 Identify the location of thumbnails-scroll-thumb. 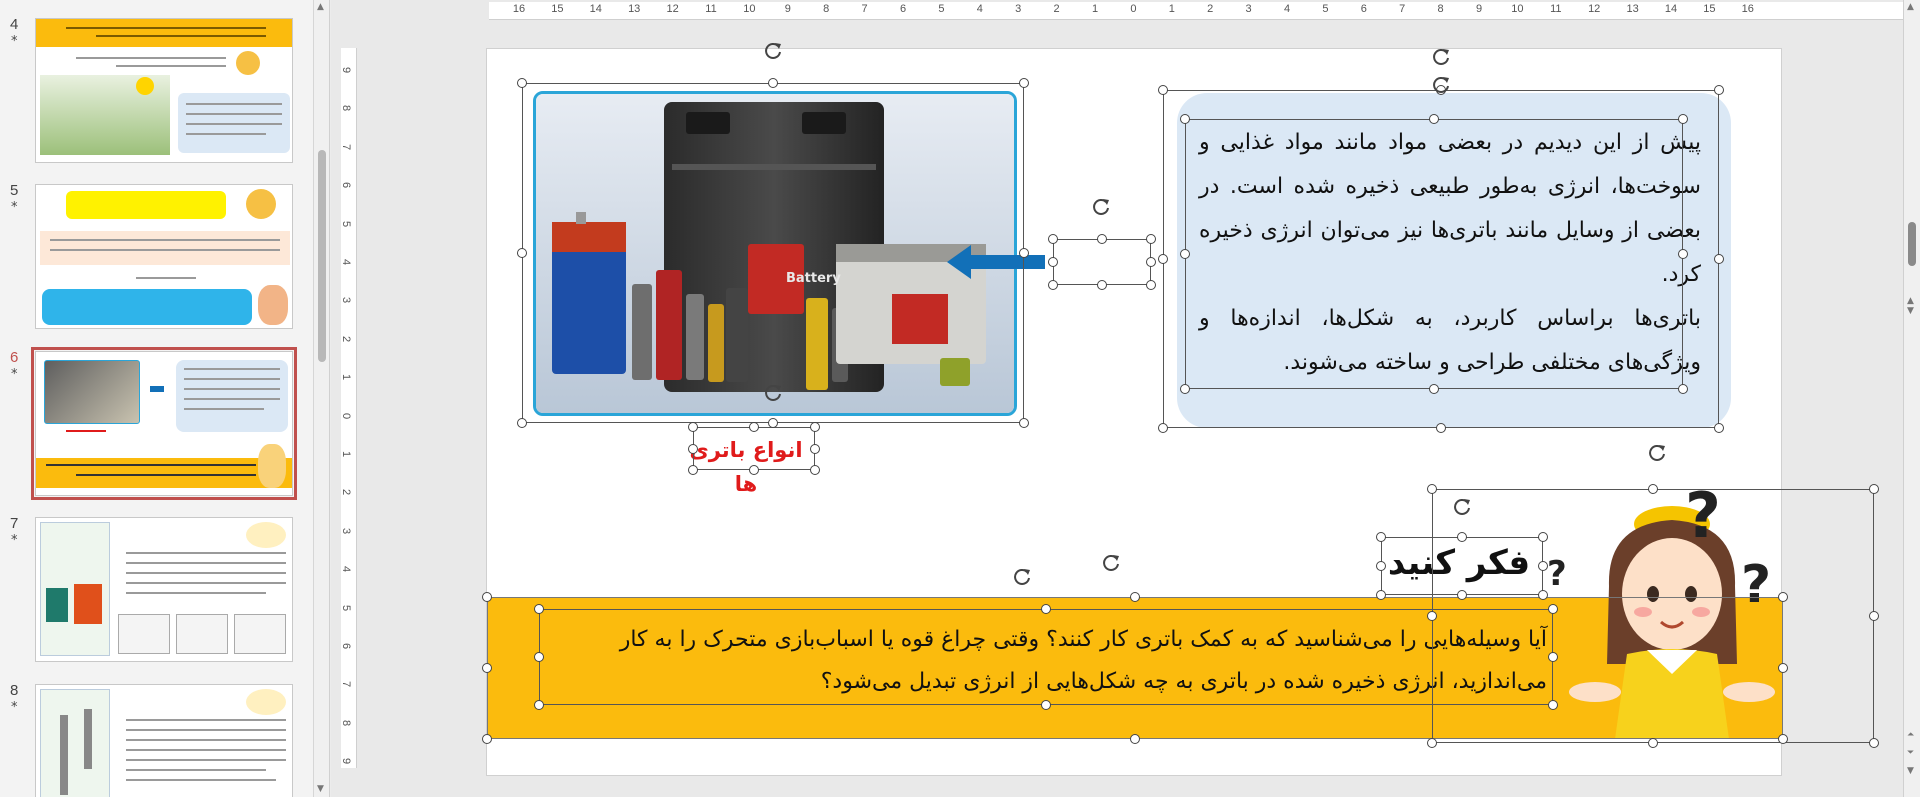
(322, 256).